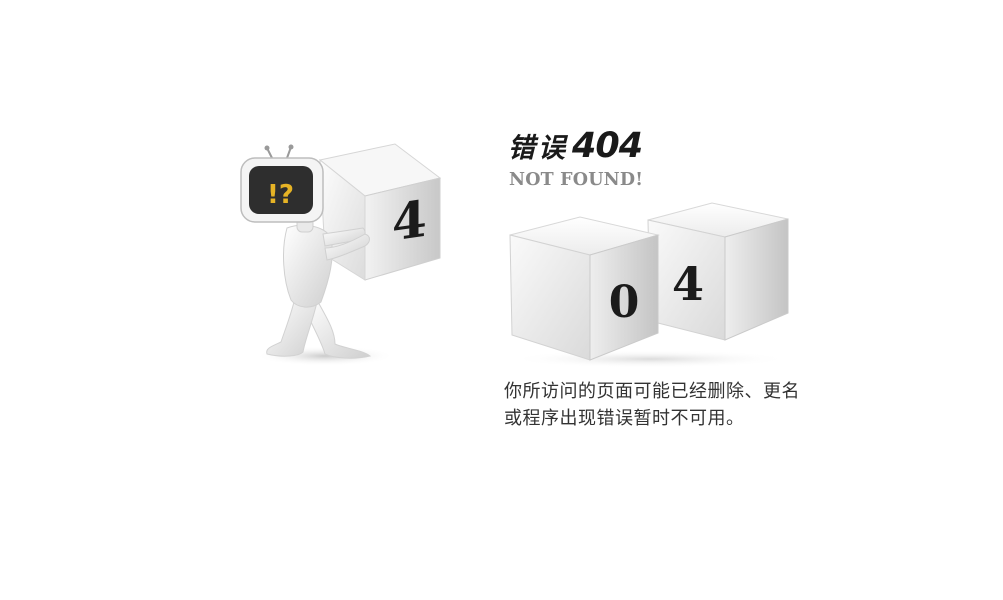  I want to click on cube-right-digit: 4, so click(688, 284).